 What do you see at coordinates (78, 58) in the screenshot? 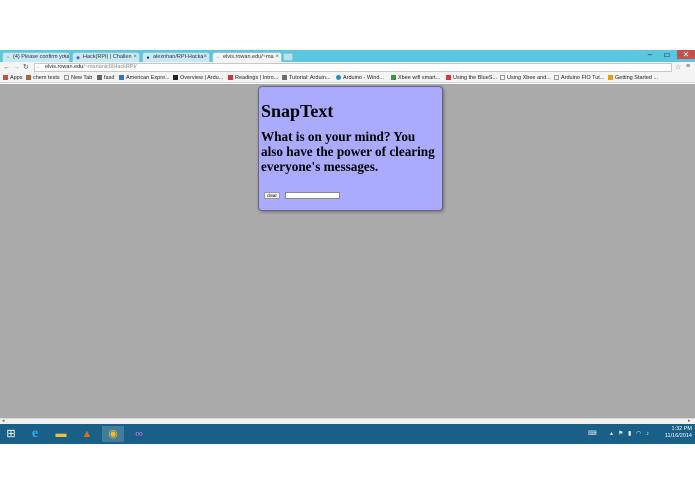
I see `devpost-icon: ◆` at bounding box center [78, 58].